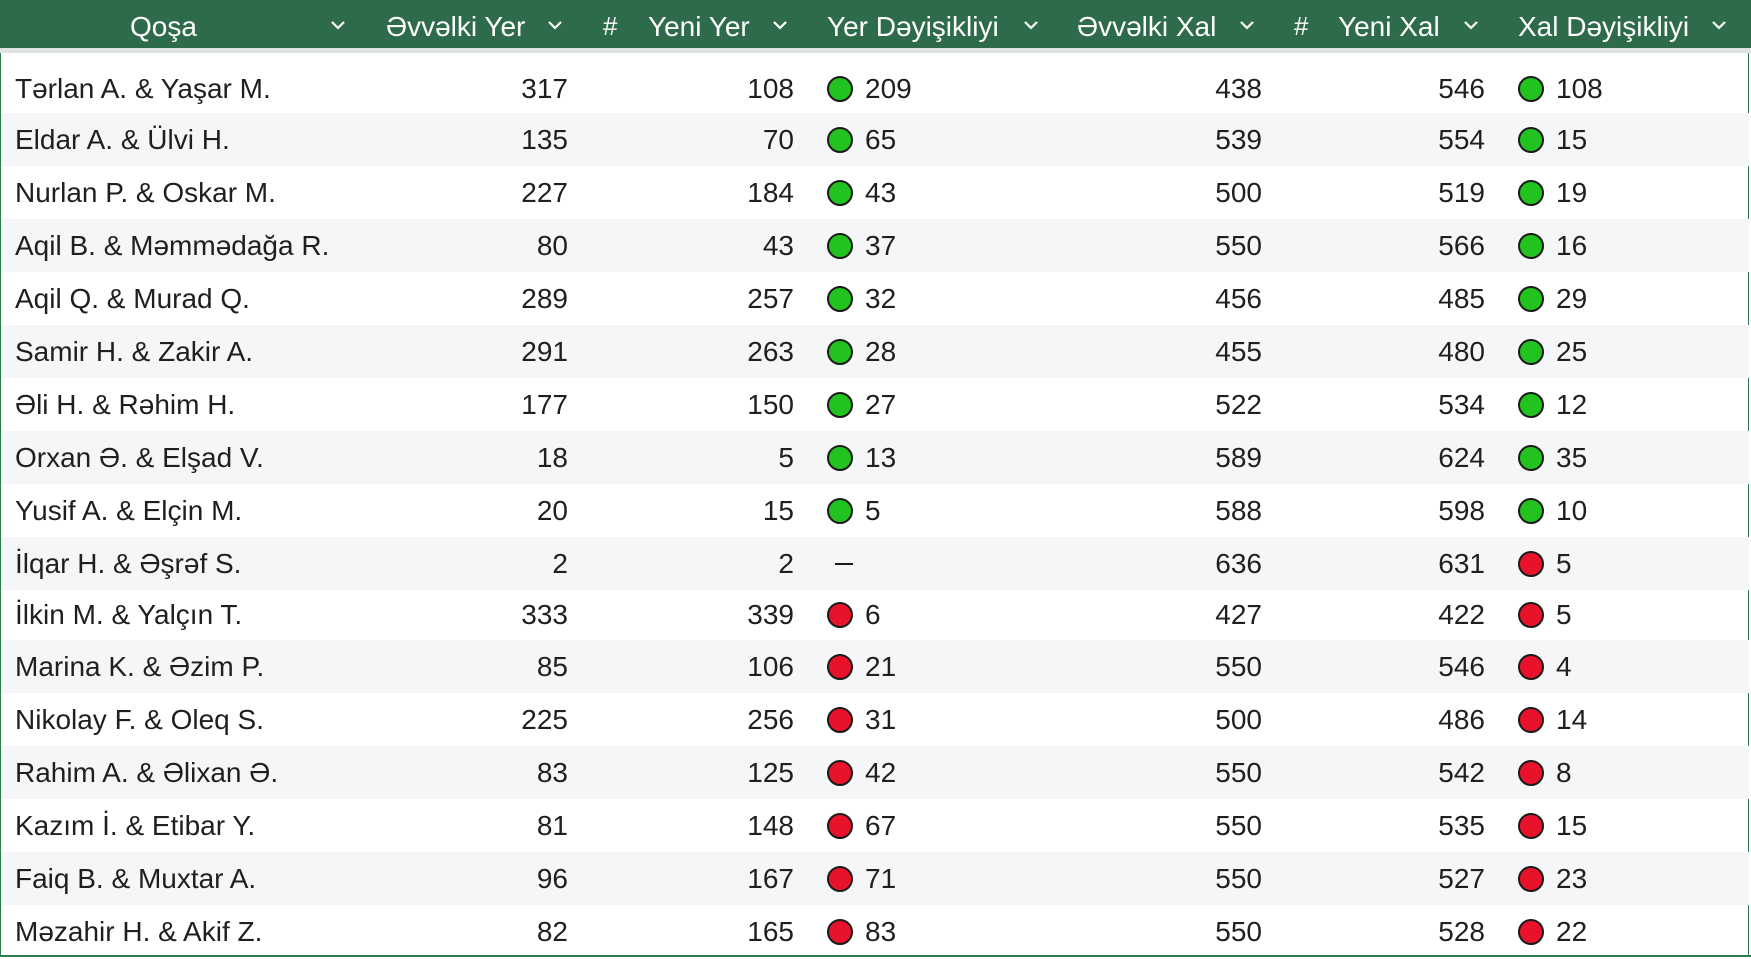  What do you see at coordinates (1146, 26) in the screenshot?
I see `column-header-prev-score: Əvvəlki Xal` at bounding box center [1146, 26].